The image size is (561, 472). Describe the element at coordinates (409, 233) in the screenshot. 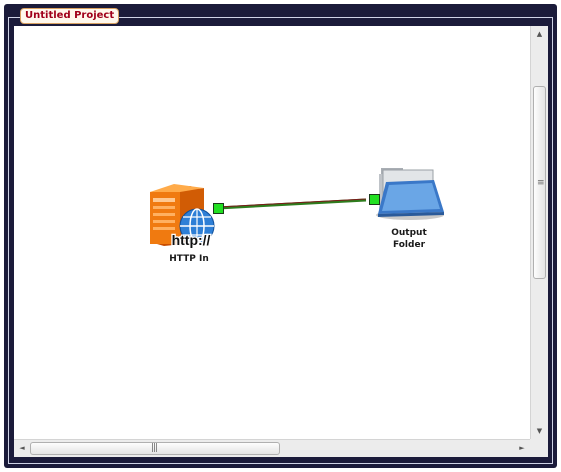

I see `output-folder-label-line1: Output` at that location.